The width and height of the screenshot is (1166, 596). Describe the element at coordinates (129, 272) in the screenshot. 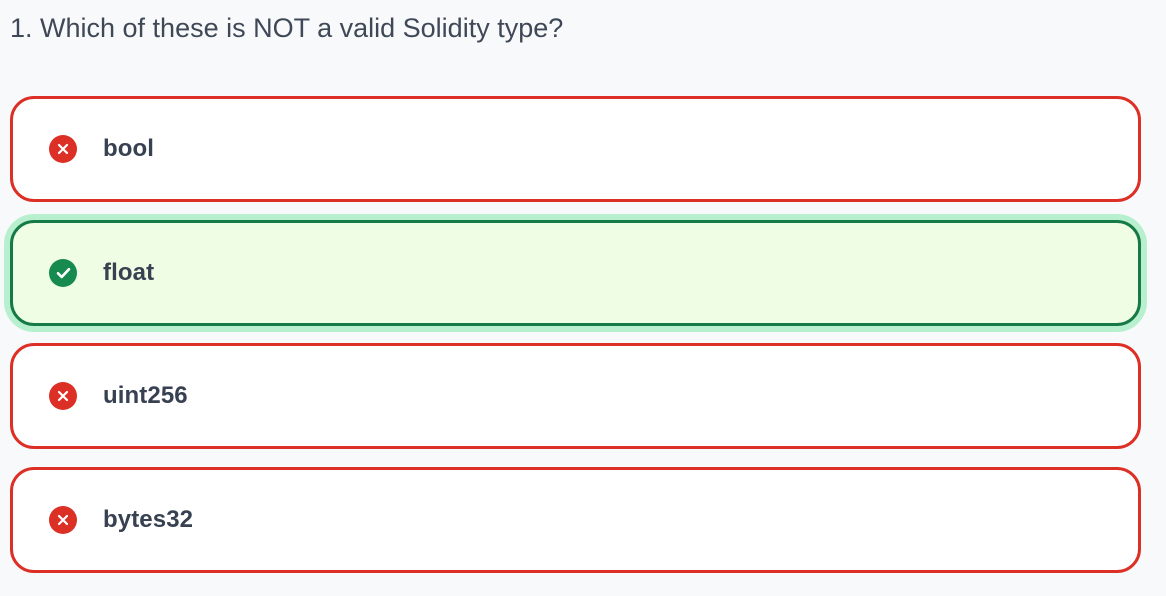

I see `answer-label: float` at that location.